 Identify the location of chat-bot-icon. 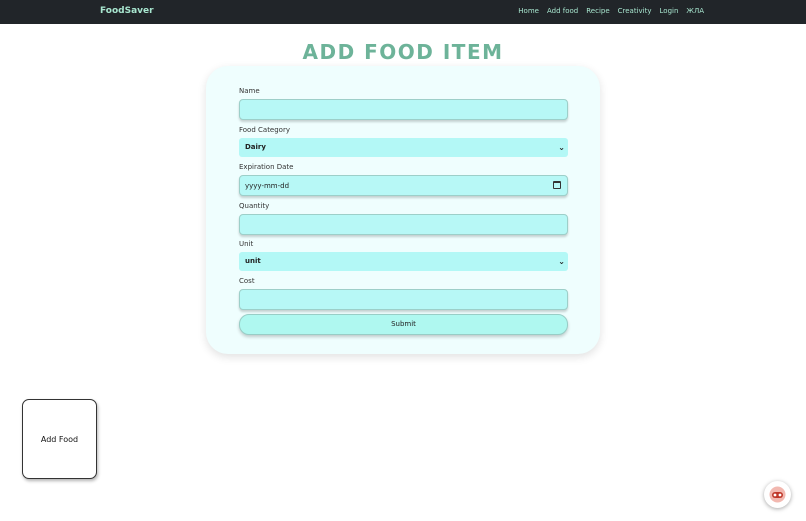
(777, 494).